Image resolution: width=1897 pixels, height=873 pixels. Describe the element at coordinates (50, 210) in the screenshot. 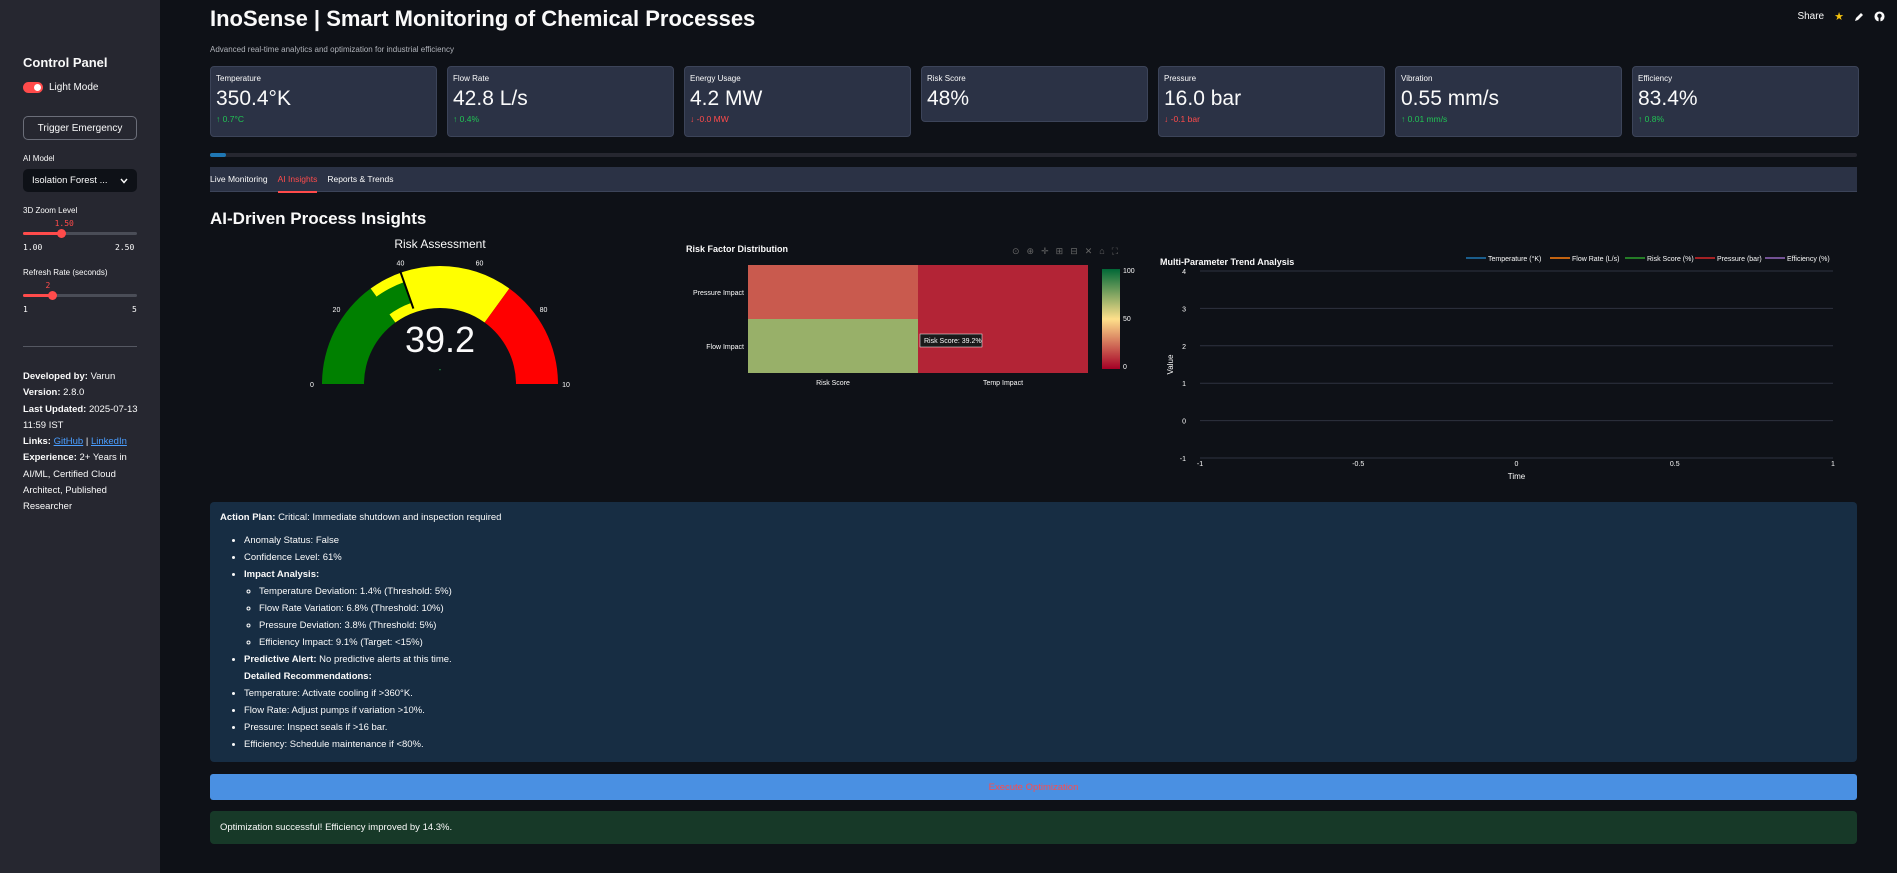

I see `zoom-label: 3D Zoom Level` at that location.